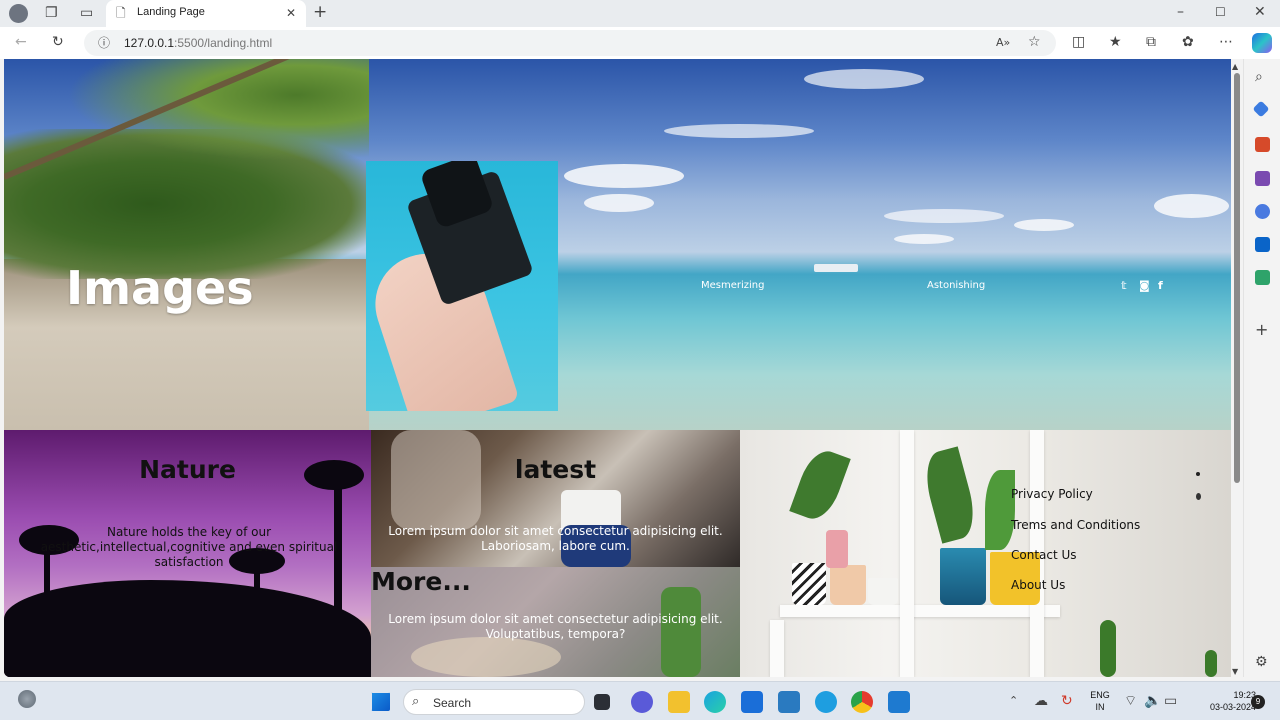 Image resolution: width=1280 pixels, height=720 pixels. I want to click on shopping-icon, so click(1261, 109).